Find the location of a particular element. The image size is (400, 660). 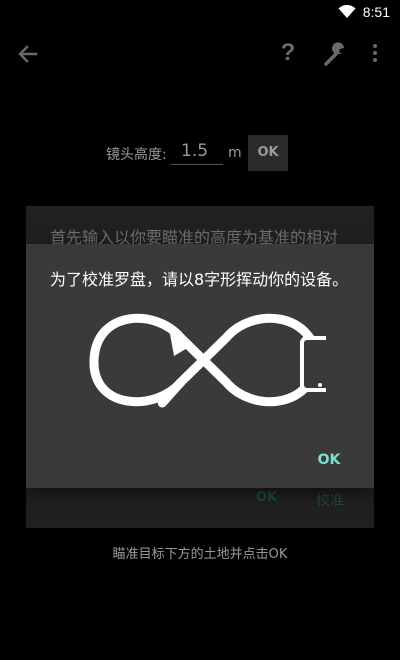

bottom-hint: 瞄准目标下方的土地并点击OK is located at coordinates (200, 554).